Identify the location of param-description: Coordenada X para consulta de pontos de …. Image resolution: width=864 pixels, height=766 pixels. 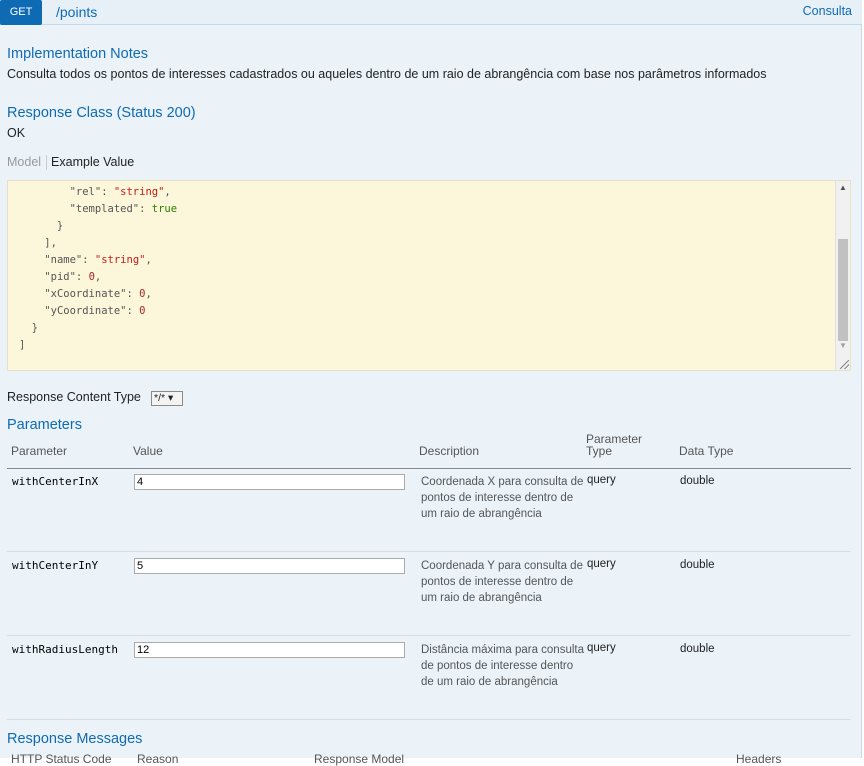
(502, 498).